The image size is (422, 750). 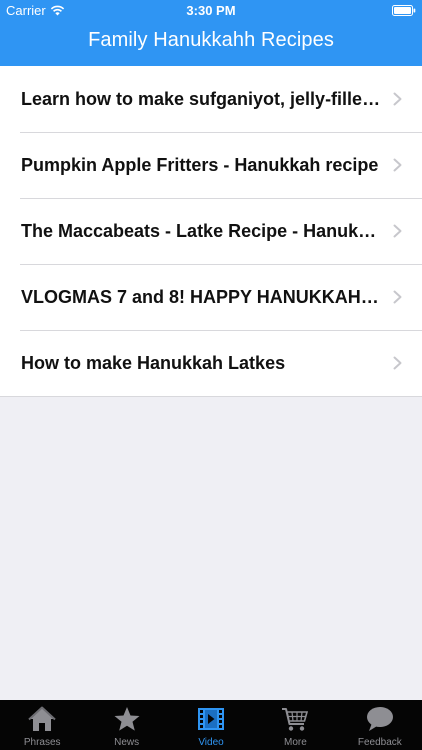 I want to click on tab-label: Phrases, so click(x=42, y=742).